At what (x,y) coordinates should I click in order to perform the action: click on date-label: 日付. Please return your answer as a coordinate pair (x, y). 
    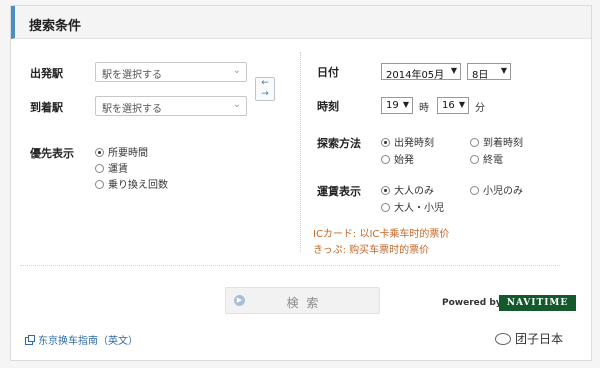
    Looking at the image, I should click on (328, 72).